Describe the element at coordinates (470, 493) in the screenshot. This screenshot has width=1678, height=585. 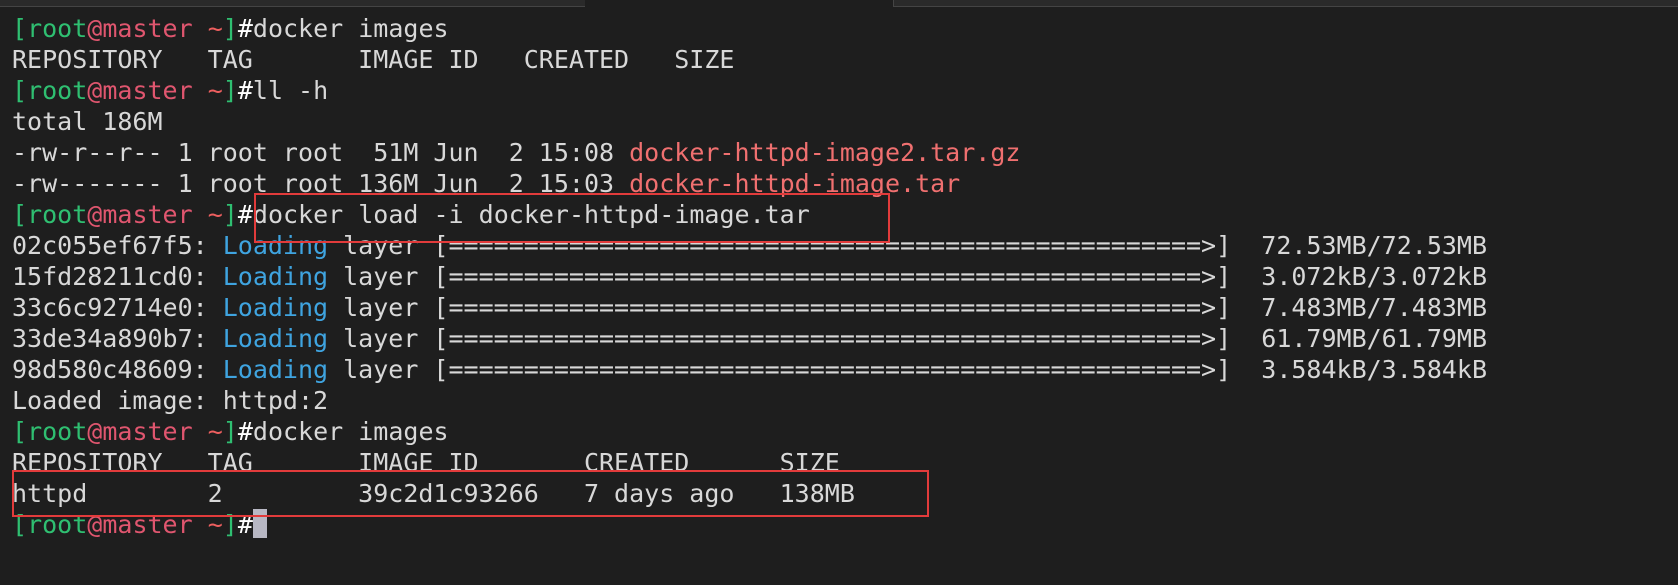
I see `highlight-box-image-row` at that location.